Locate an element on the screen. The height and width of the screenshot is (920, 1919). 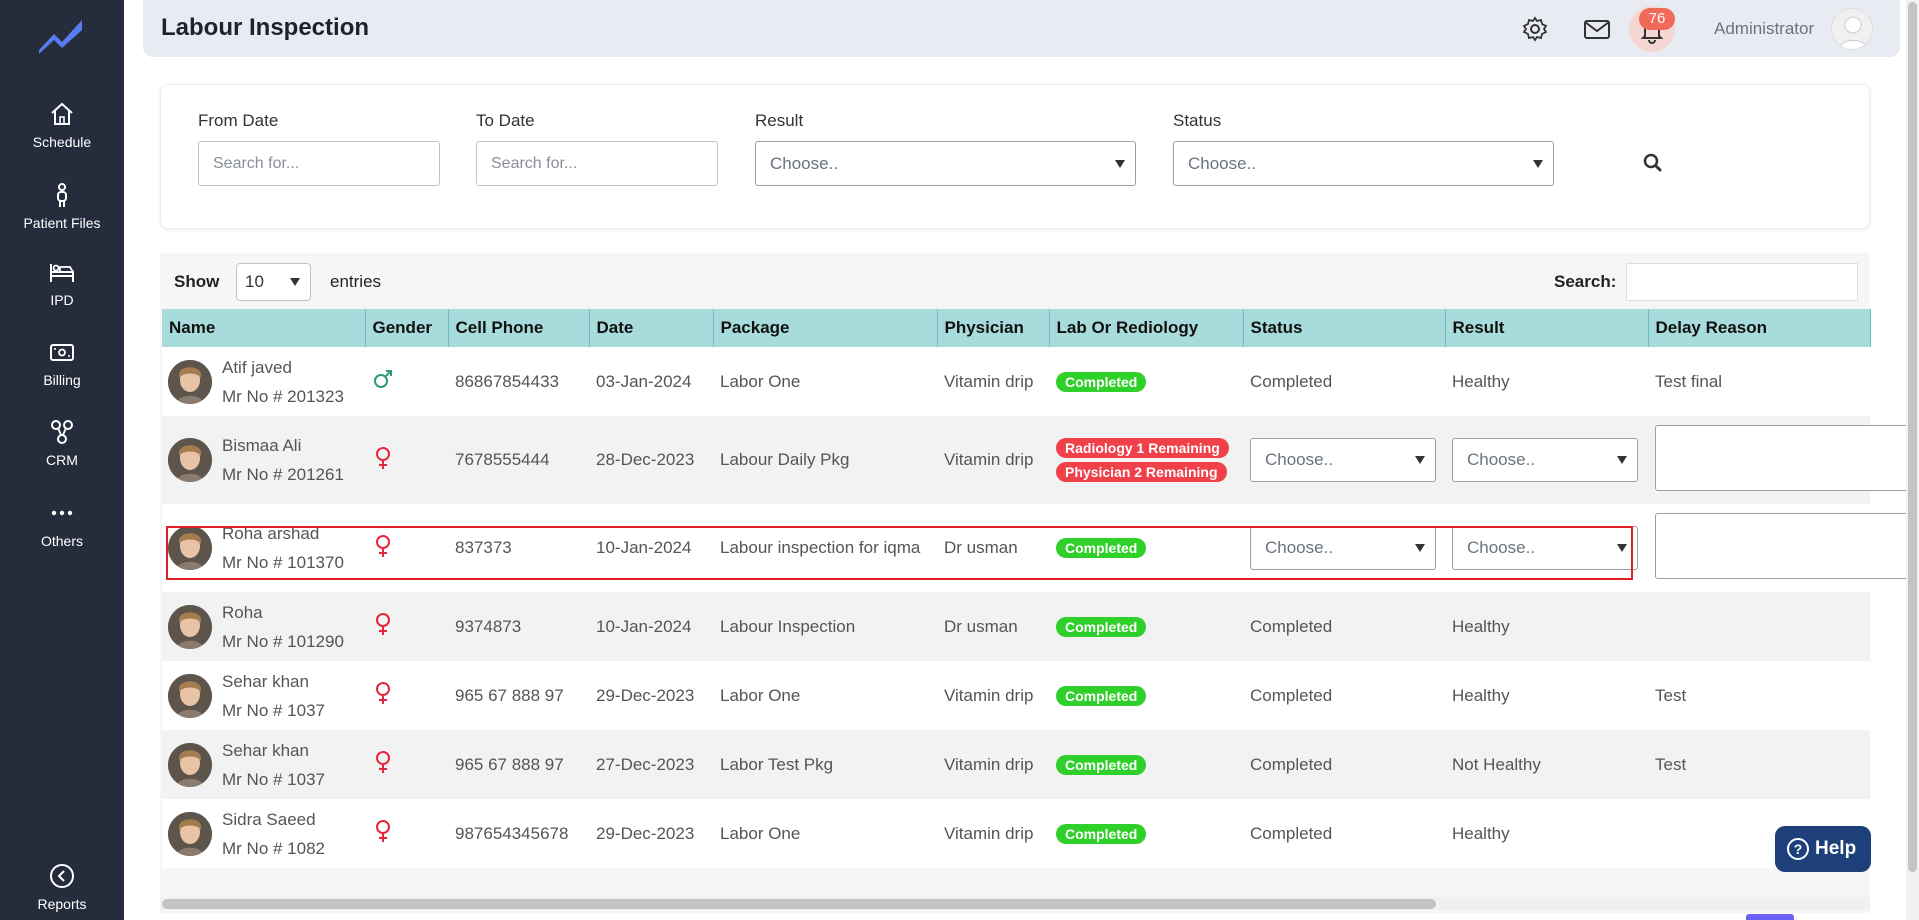
date-cell: 03-Jan-2024 is located at coordinates (651, 381).